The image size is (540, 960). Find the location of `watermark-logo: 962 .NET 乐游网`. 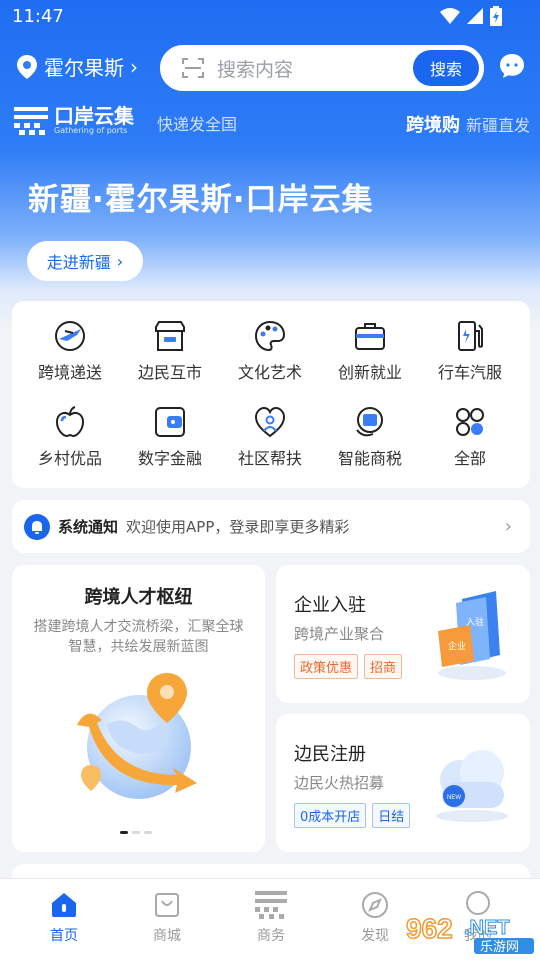

watermark-logo: 962 .NET 乐游网 is located at coordinates (469, 933).